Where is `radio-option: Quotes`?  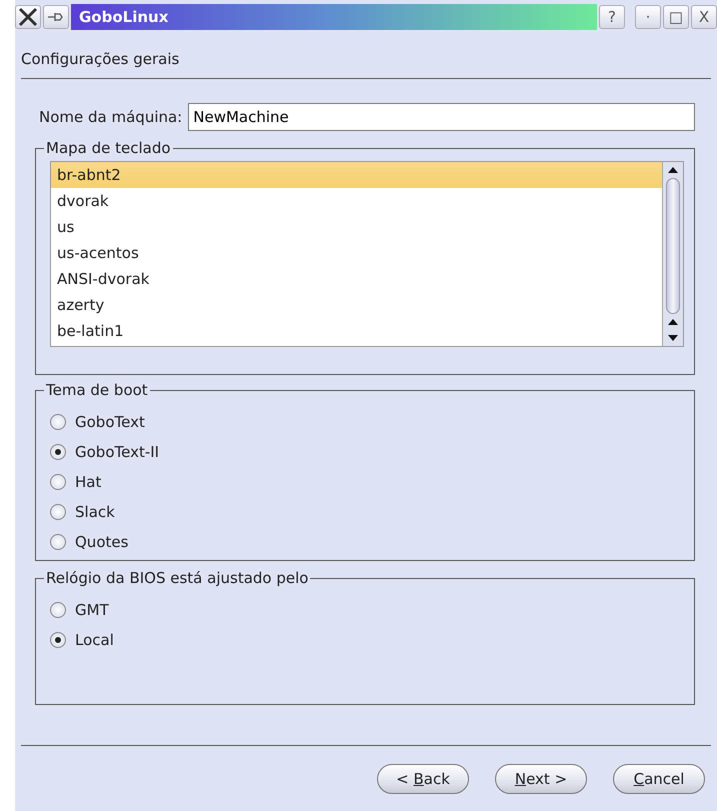 radio-option: Quotes is located at coordinates (367, 542).